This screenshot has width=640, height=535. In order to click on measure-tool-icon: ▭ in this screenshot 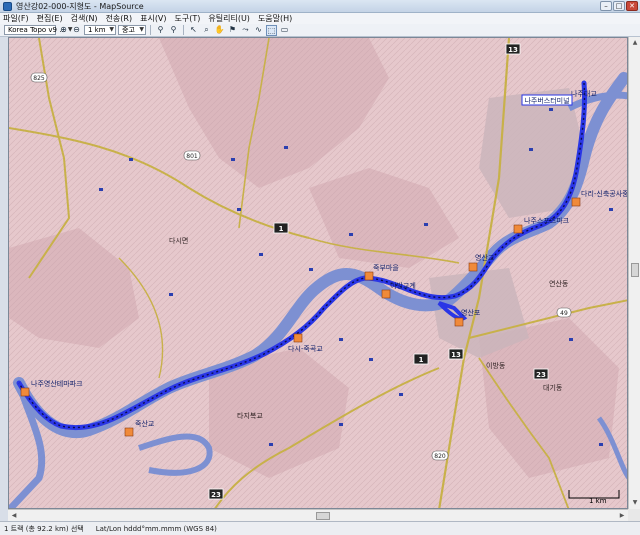, I will do `click(284, 30)`.